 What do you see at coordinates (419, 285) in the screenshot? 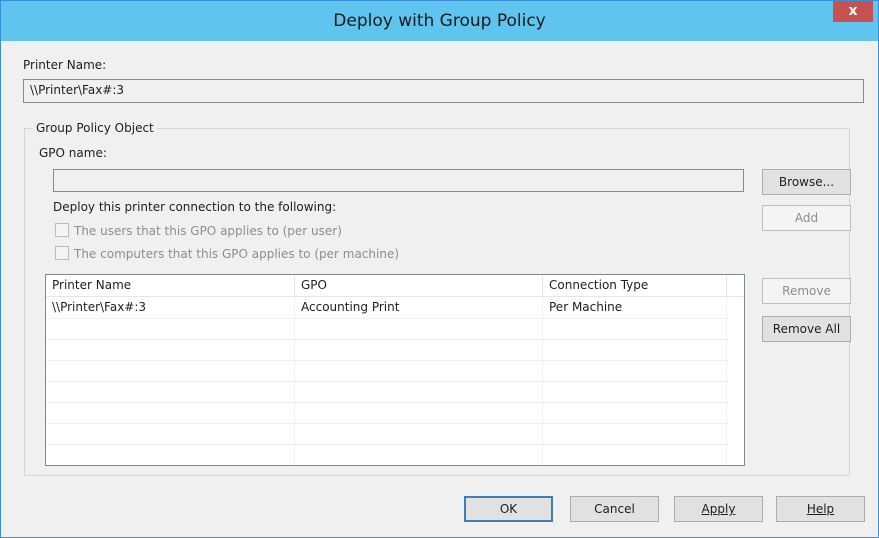
I see `column-header-gpo: GPO` at bounding box center [419, 285].